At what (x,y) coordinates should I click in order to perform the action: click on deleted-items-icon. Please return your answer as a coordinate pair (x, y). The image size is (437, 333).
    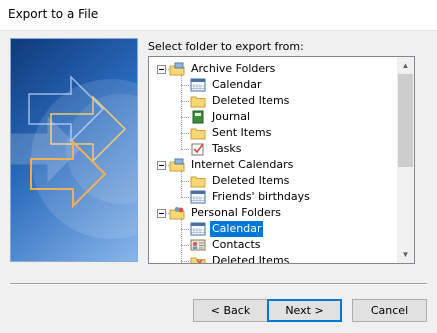
    Looking at the image, I should click on (198, 258).